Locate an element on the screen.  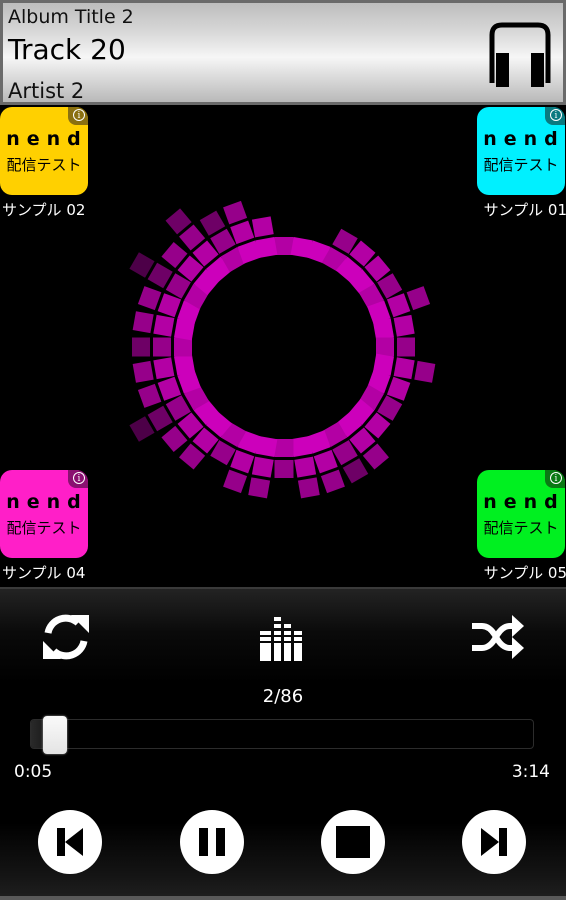
ad-sample-04: i nend 配信テスト サンプル 04 is located at coordinates (44, 526).